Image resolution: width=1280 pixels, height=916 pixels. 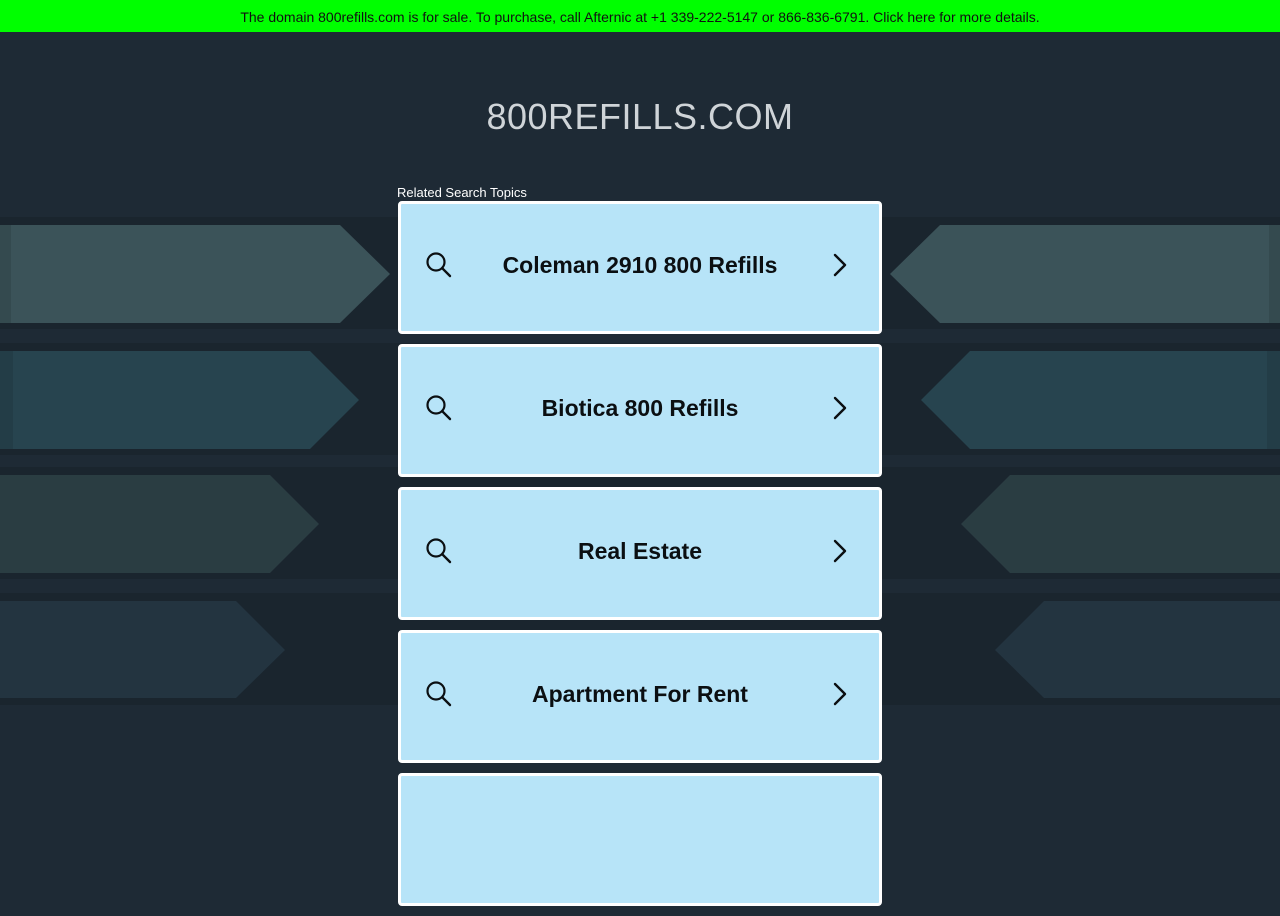 I want to click on related-link-2: Biotica 800 Refills, so click(x=640, y=410).